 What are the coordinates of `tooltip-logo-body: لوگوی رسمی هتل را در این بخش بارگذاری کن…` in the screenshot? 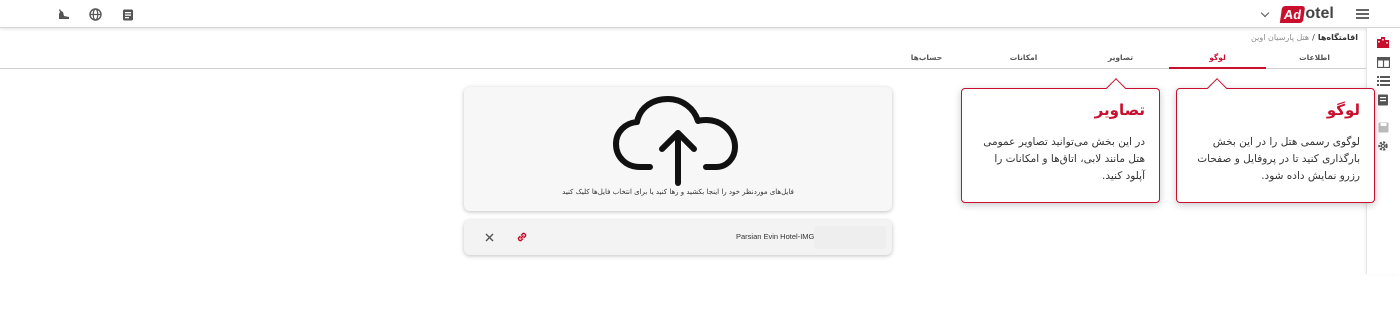 It's located at (1278, 159).